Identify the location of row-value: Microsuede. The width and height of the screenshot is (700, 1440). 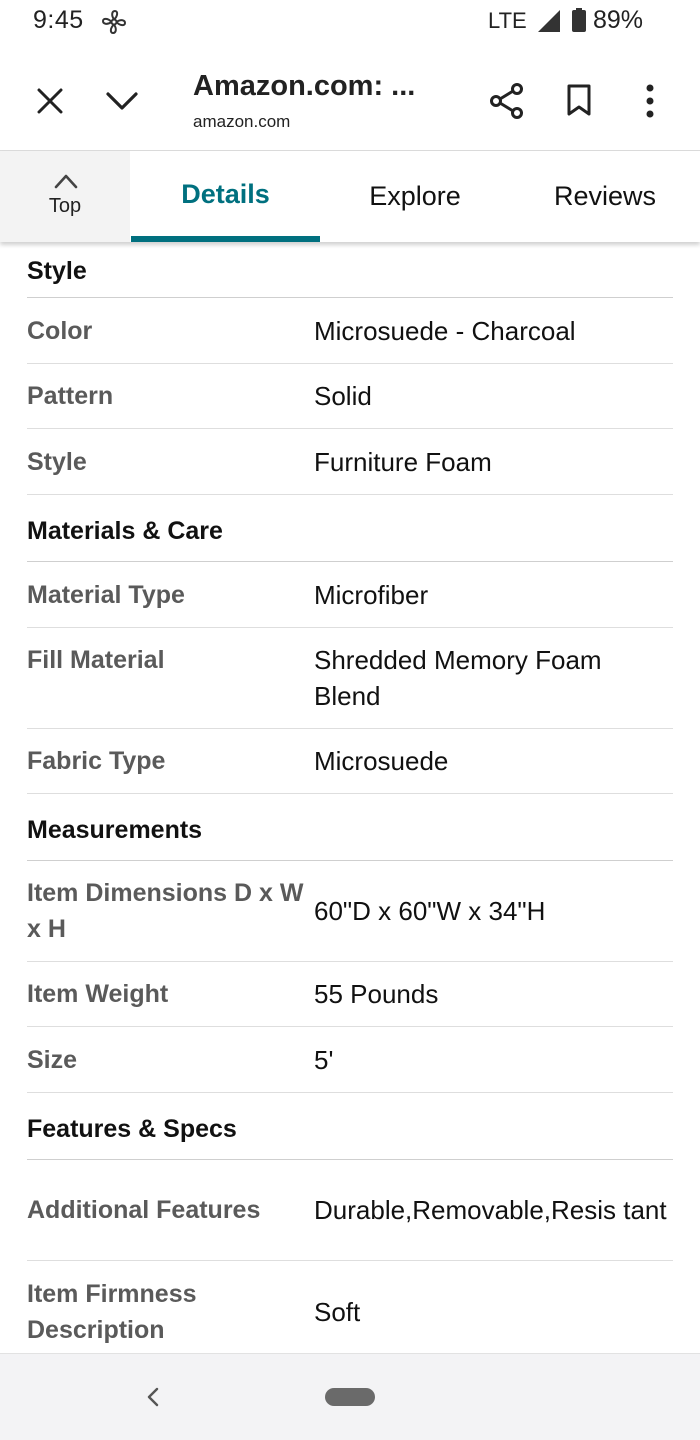
(381, 761).